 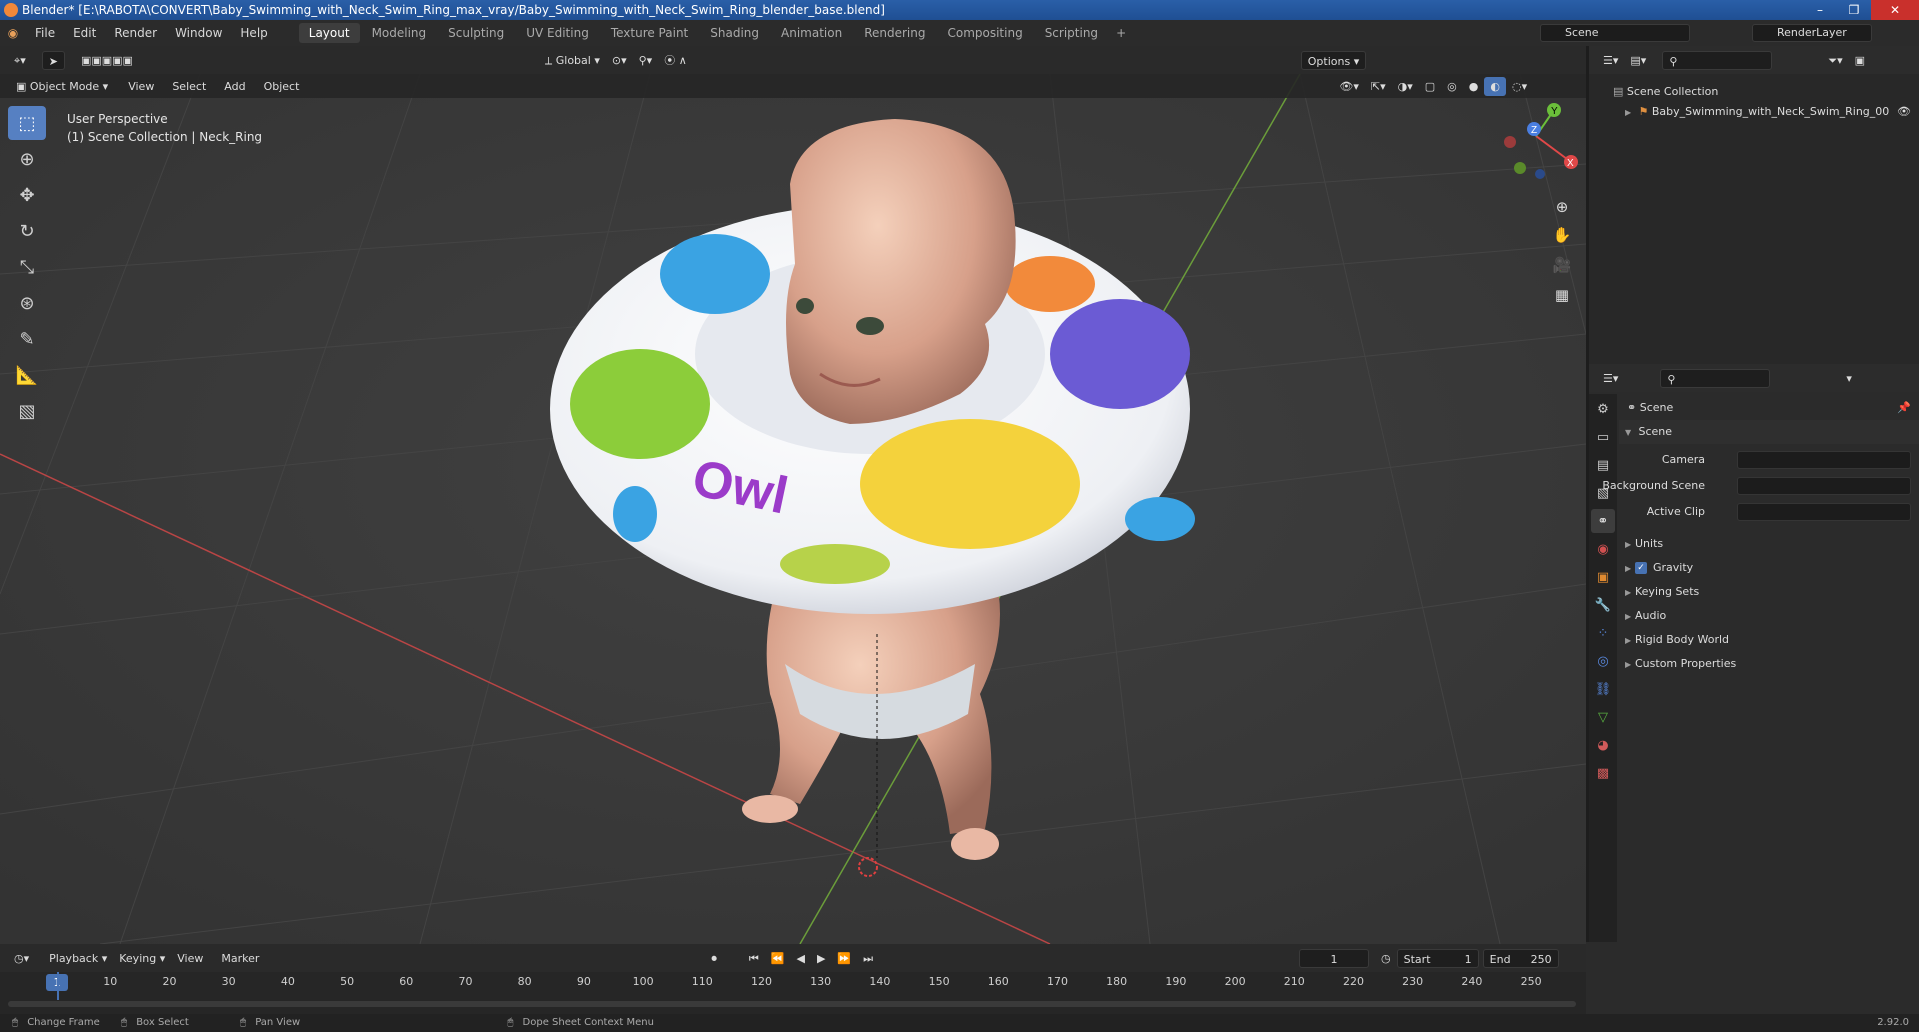 I want to click on timeline-track, so click(x=793, y=993).